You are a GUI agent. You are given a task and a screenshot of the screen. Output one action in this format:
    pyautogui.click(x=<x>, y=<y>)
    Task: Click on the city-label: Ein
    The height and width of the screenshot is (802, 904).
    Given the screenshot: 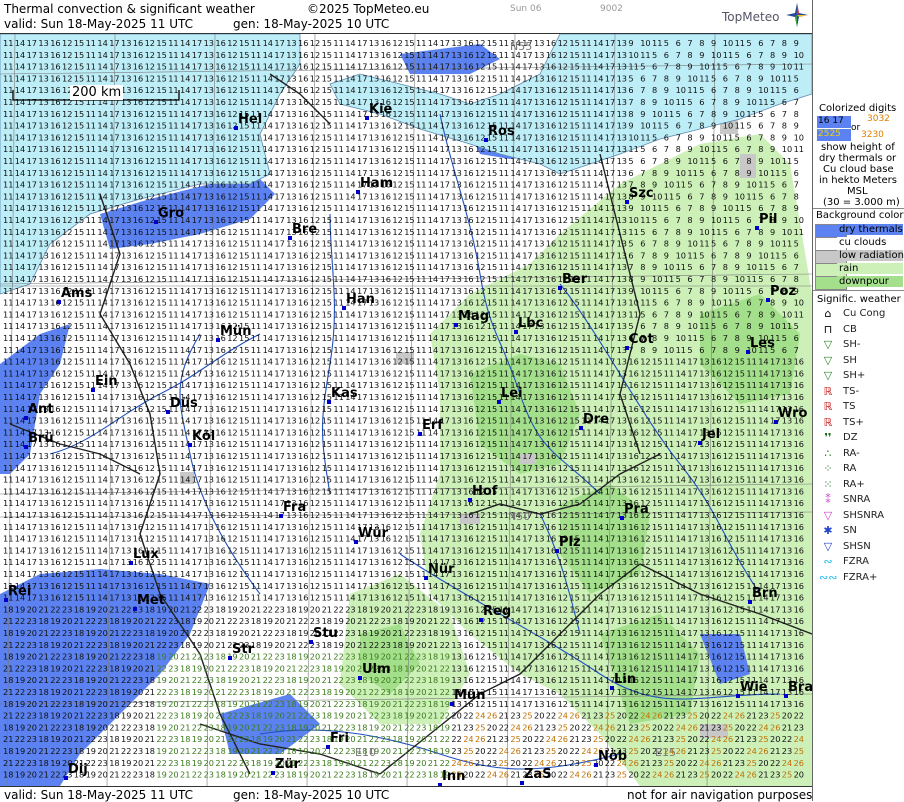 What is the action you would take?
    pyautogui.click(x=106, y=381)
    